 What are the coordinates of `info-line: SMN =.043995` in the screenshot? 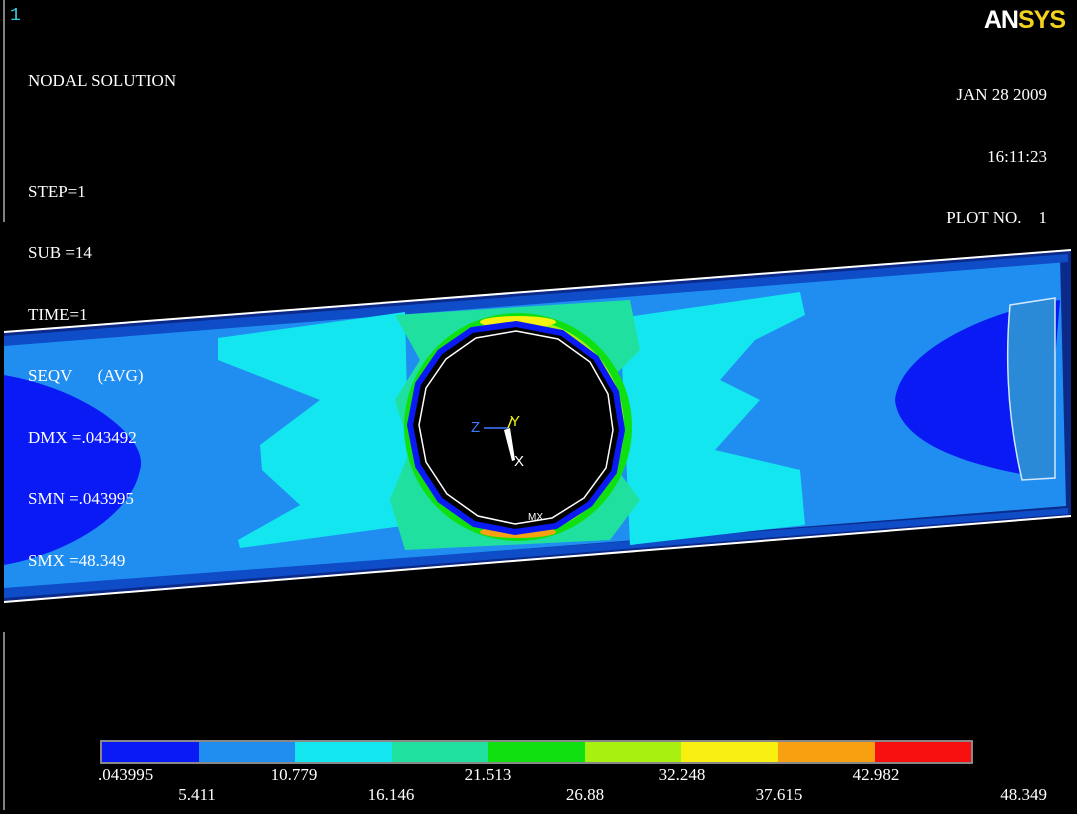 It's located at (81, 498).